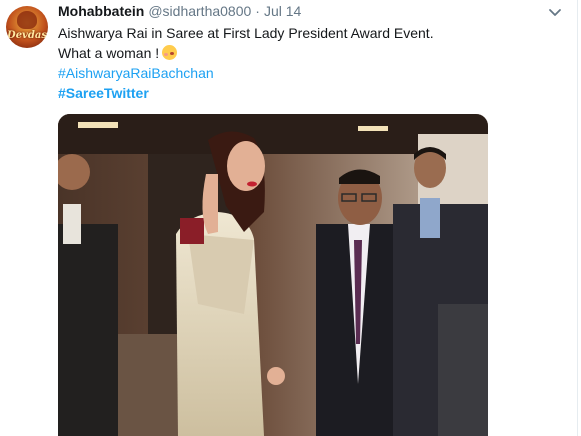  What do you see at coordinates (109, 53) in the screenshot?
I see `tweet-line-text: What a woman !` at bounding box center [109, 53].